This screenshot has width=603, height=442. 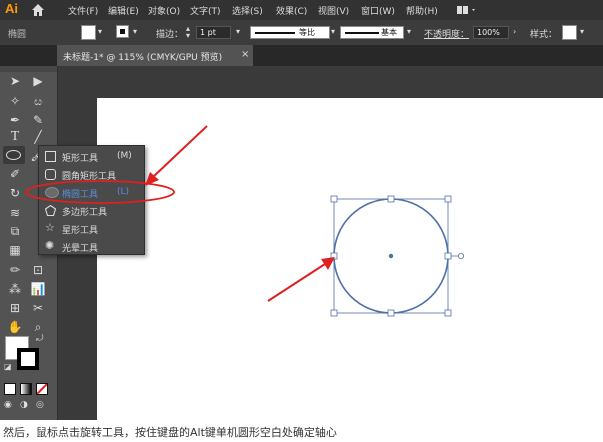 I want to click on document-tab-title: 未标题-1* @ 115% (CMYK/GPU 预览), so click(x=143, y=58).